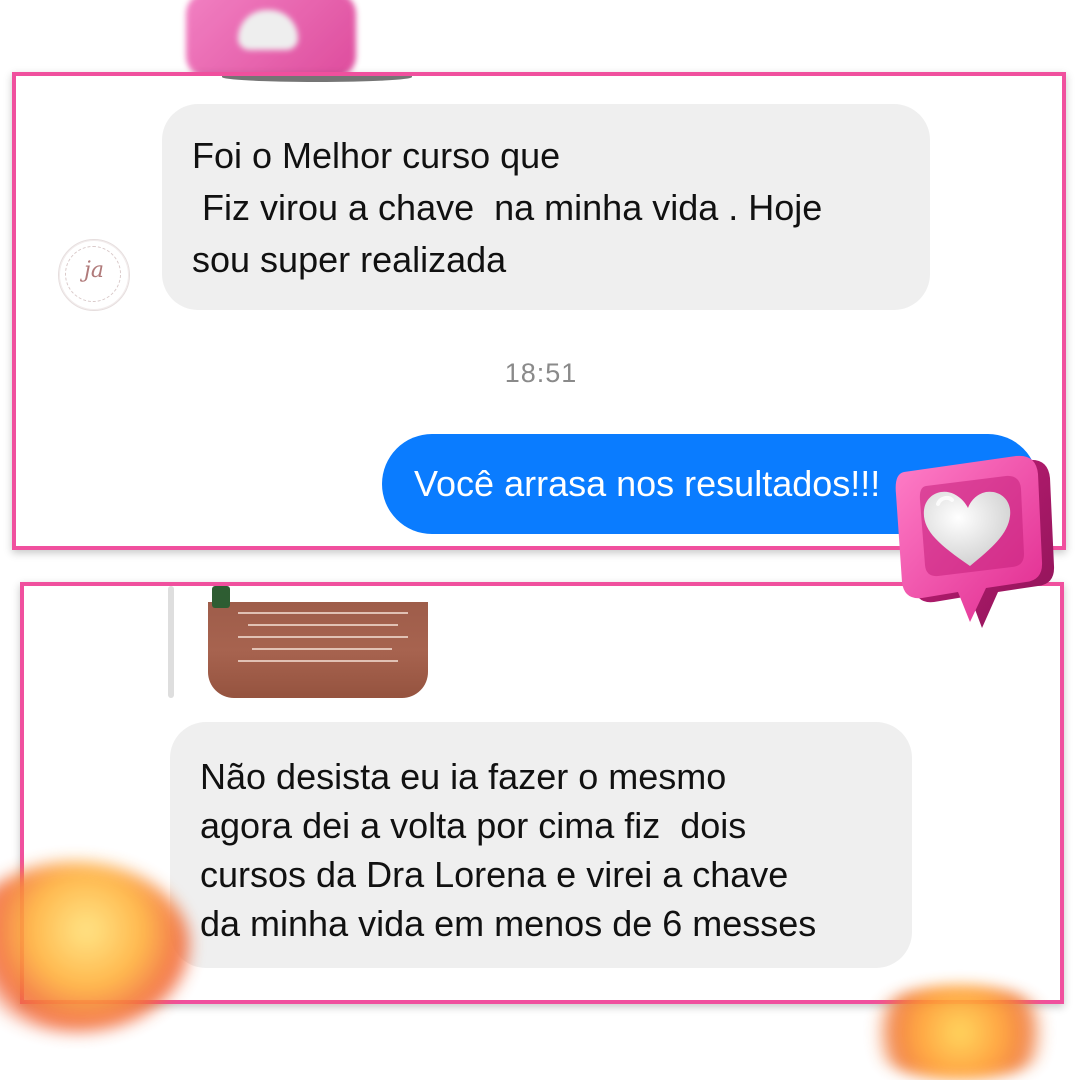 The image size is (1080, 1080). I want to click on message-line: Fiz virou a chave na minha vida . Hoje, so click(507, 207).